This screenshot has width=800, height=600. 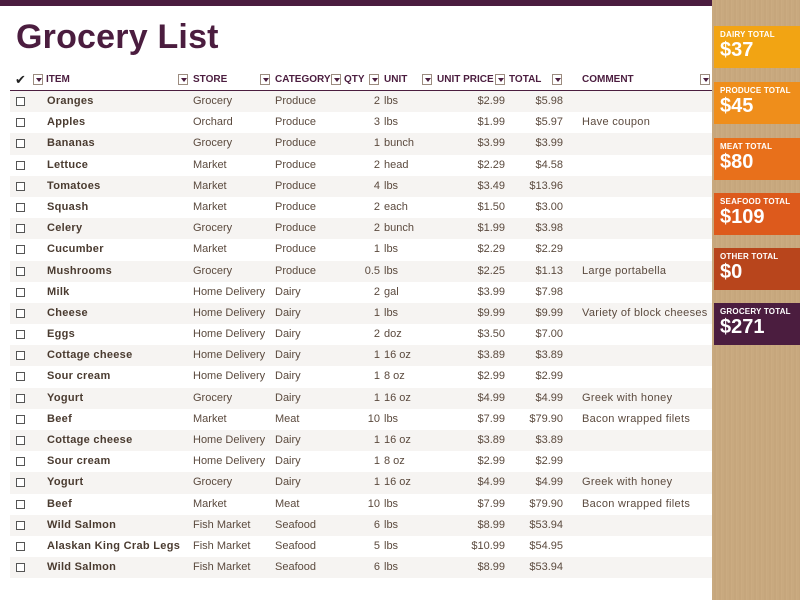 What do you see at coordinates (374, 79) in the screenshot?
I see `filter-dropdown-qty` at bounding box center [374, 79].